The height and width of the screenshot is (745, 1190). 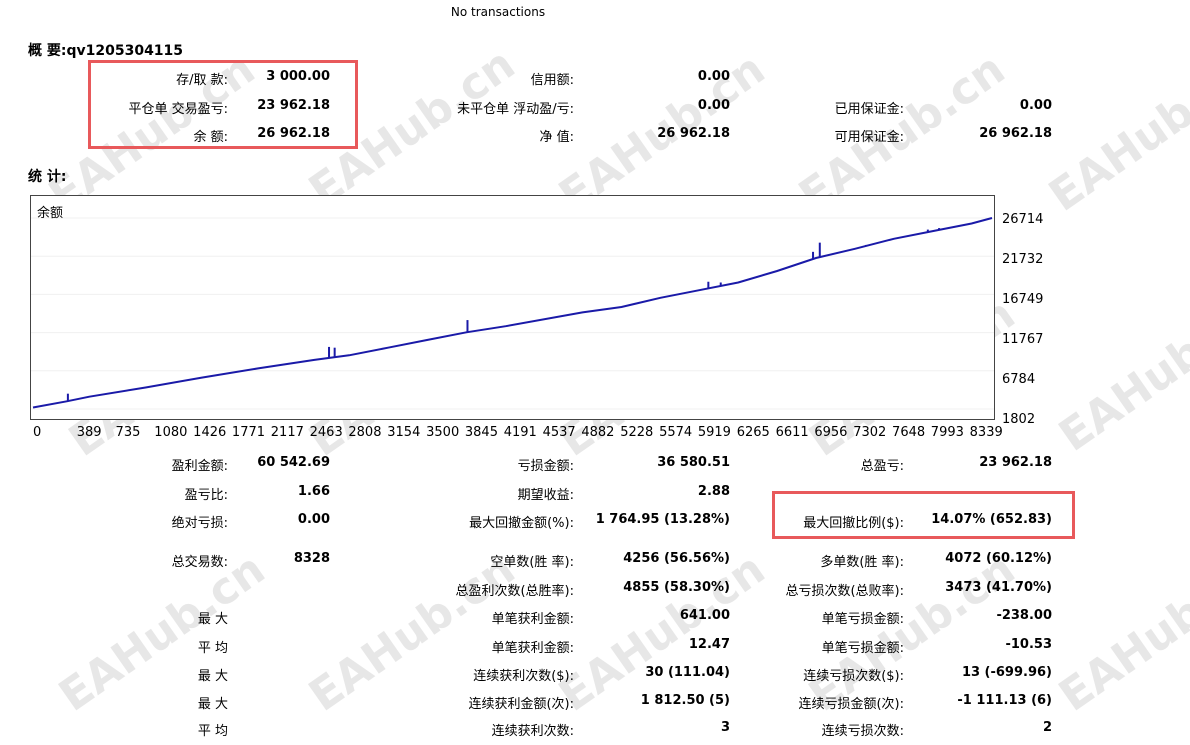 What do you see at coordinates (559, 432) in the screenshot?
I see `x-tick-label: 4537` at bounding box center [559, 432].